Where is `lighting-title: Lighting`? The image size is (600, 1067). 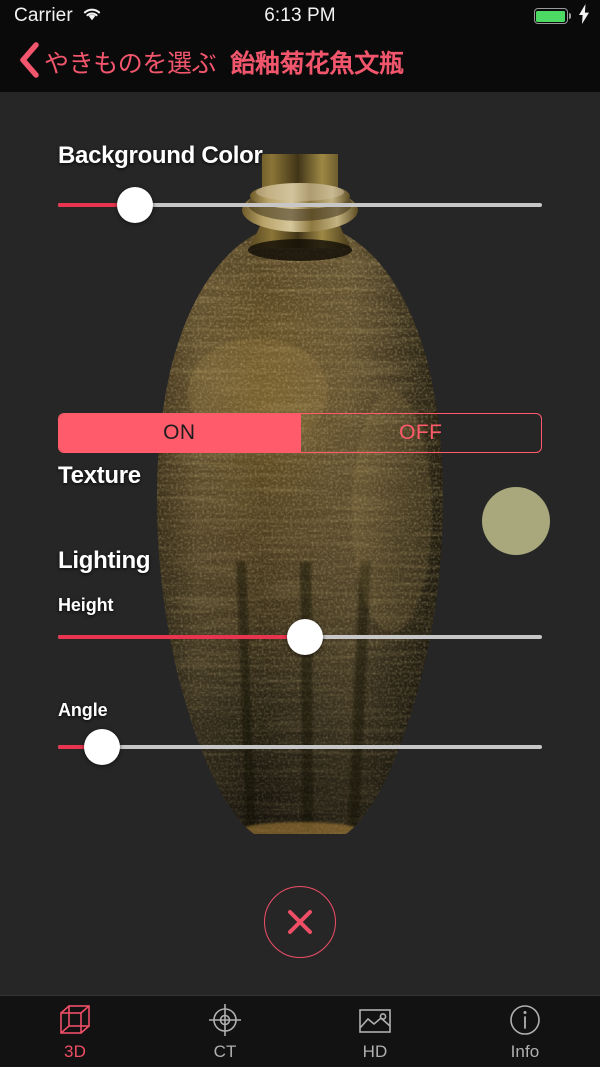
lighting-title: Lighting is located at coordinates (104, 560).